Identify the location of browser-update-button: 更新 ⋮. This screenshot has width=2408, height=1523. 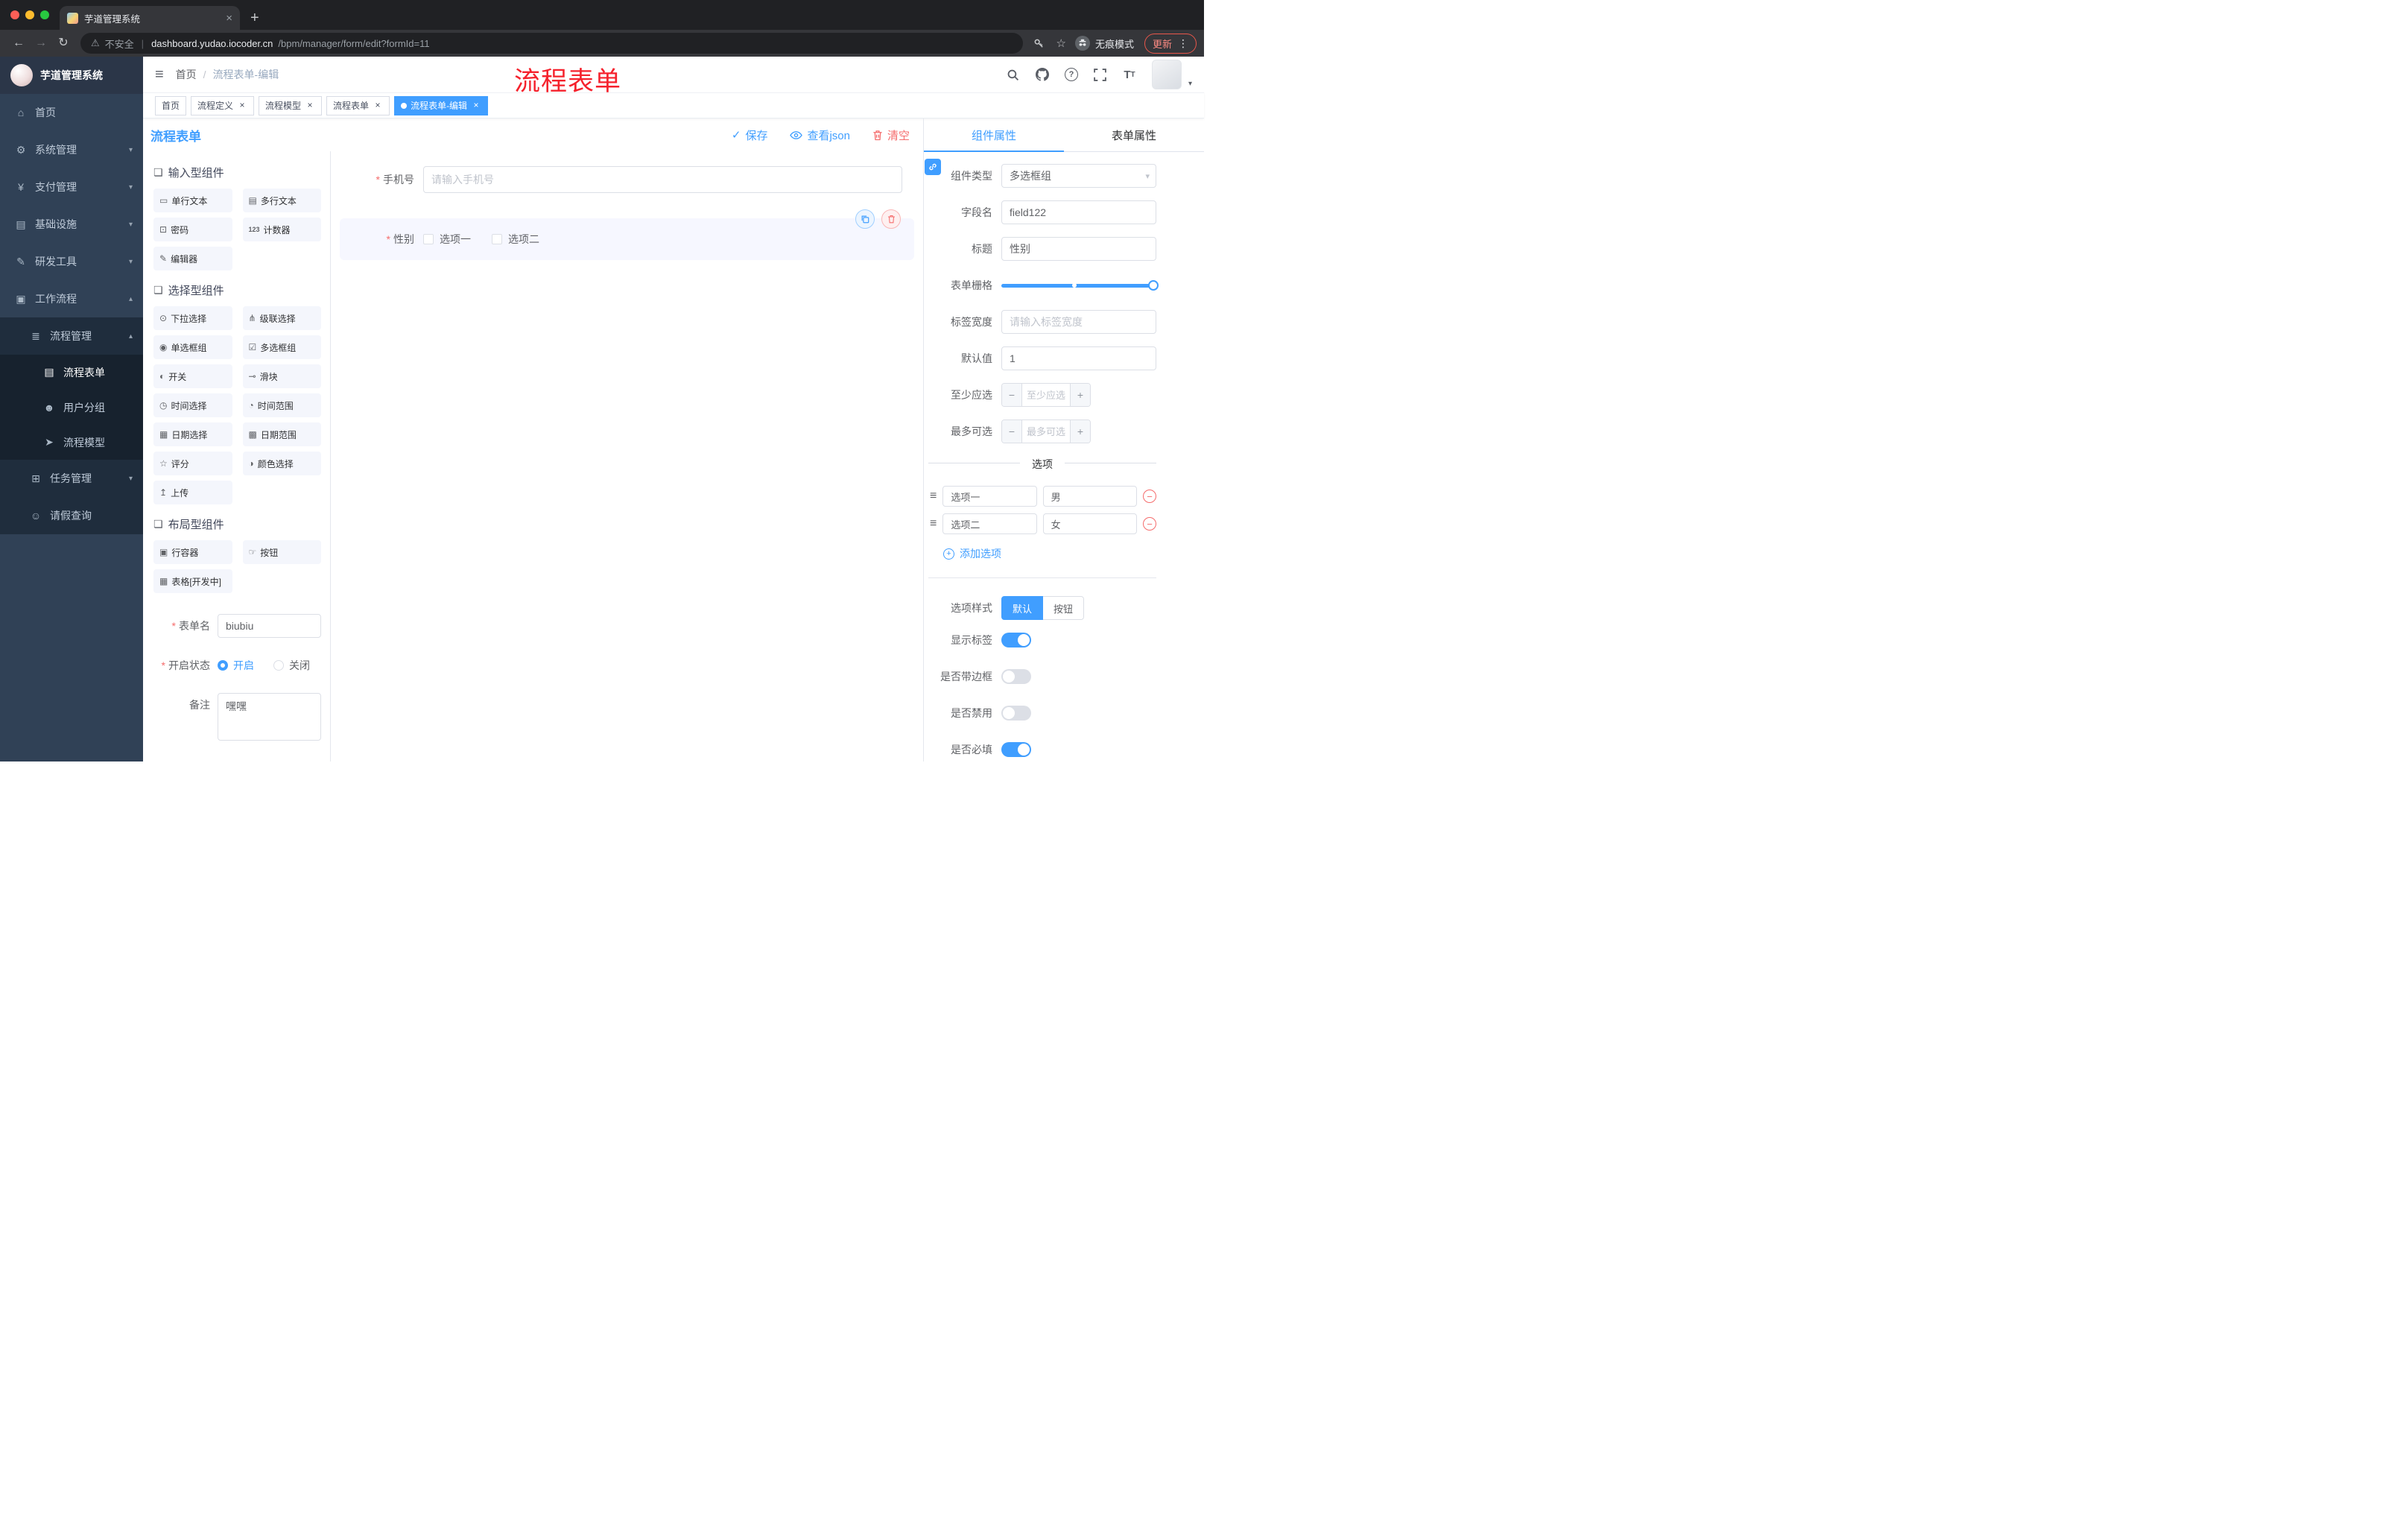
(1170, 44).